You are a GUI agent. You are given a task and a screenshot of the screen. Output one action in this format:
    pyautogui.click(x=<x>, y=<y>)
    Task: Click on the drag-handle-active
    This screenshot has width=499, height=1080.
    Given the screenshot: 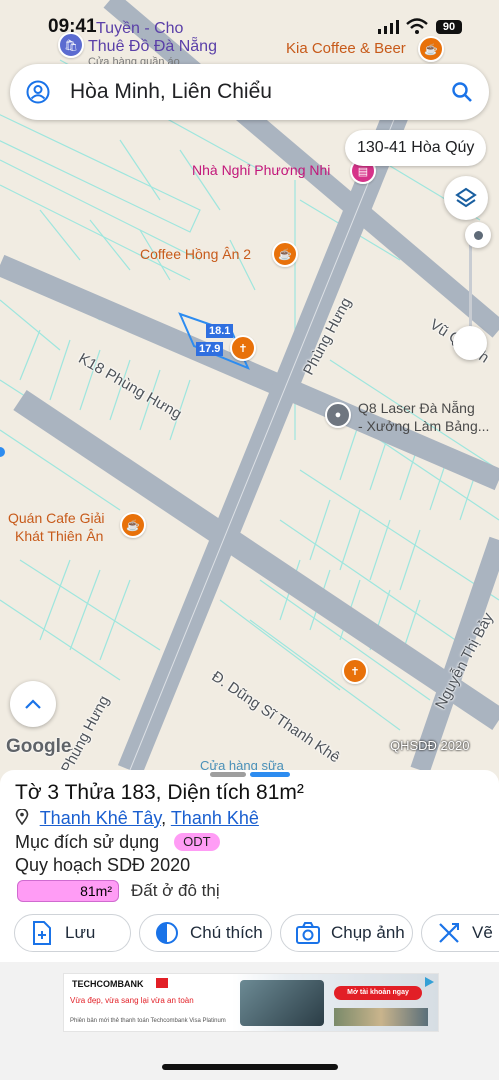 What is the action you would take?
    pyautogui.click(x=270, y=774)
    